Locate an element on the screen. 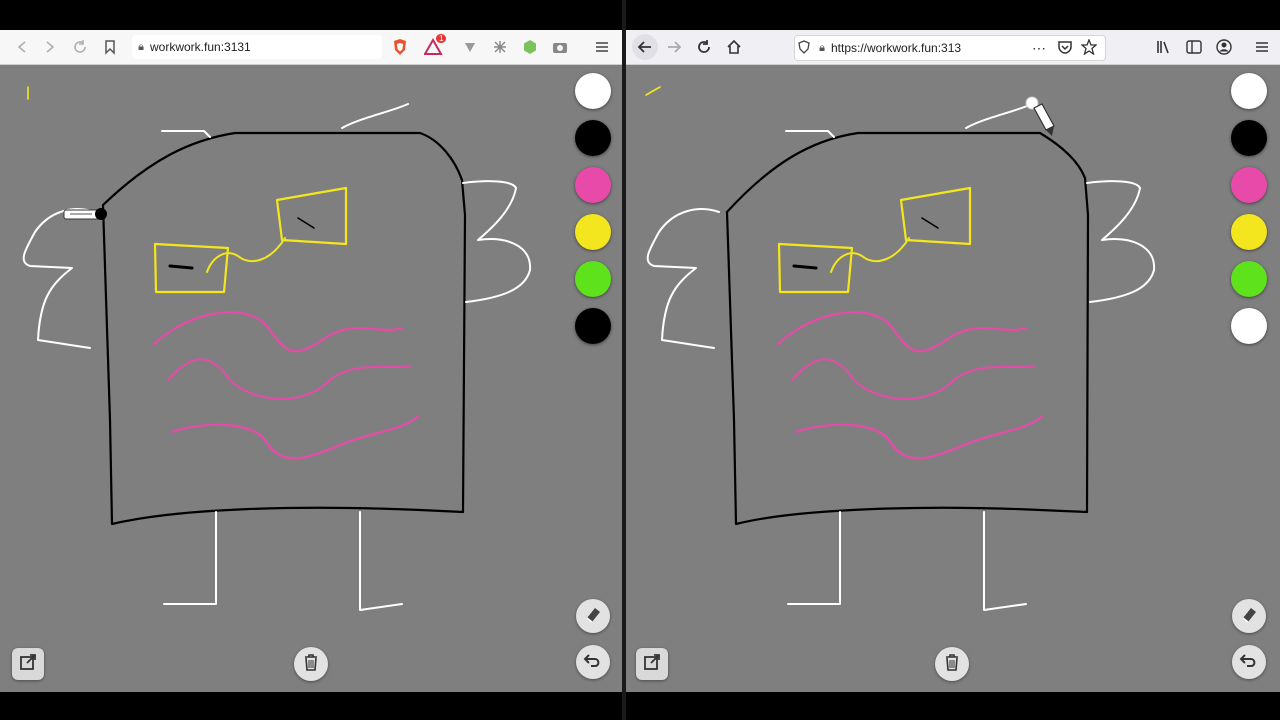 This screenshot has width=1280, height=720. pencil-cursor-icon is located at coordinates (1040, 116).